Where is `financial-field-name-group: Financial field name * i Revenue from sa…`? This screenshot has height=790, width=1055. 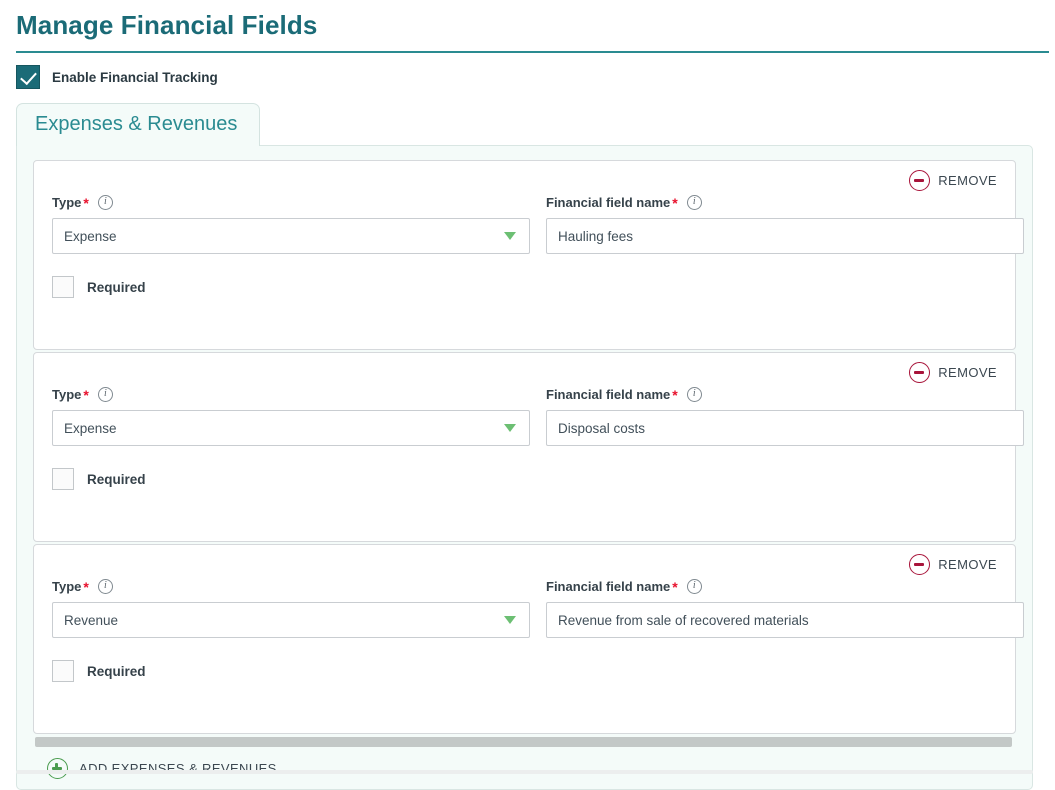
financial-field-name-group: Financial field name * i Revenue from sa… is located at coordinates (785, 607).